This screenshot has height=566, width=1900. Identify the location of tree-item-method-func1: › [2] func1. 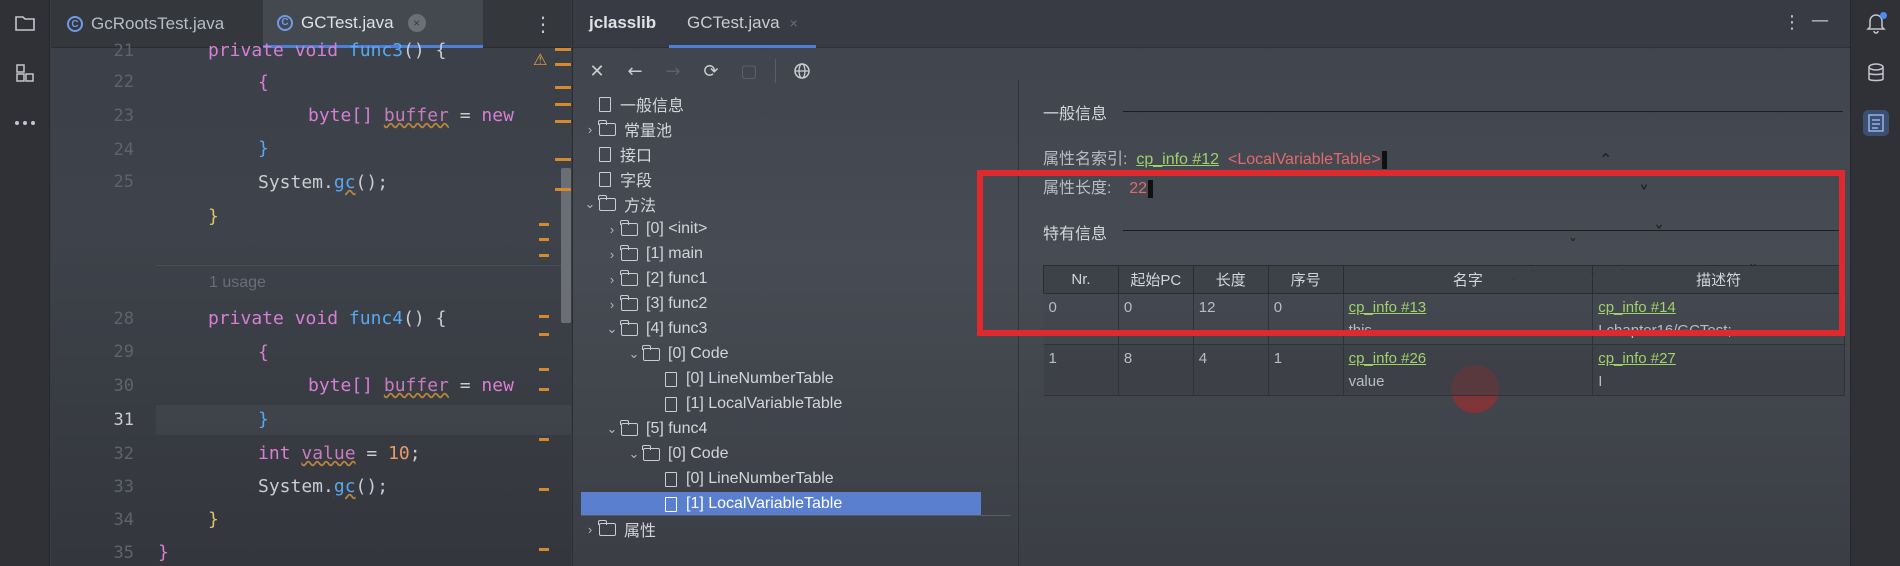
(792, 279).